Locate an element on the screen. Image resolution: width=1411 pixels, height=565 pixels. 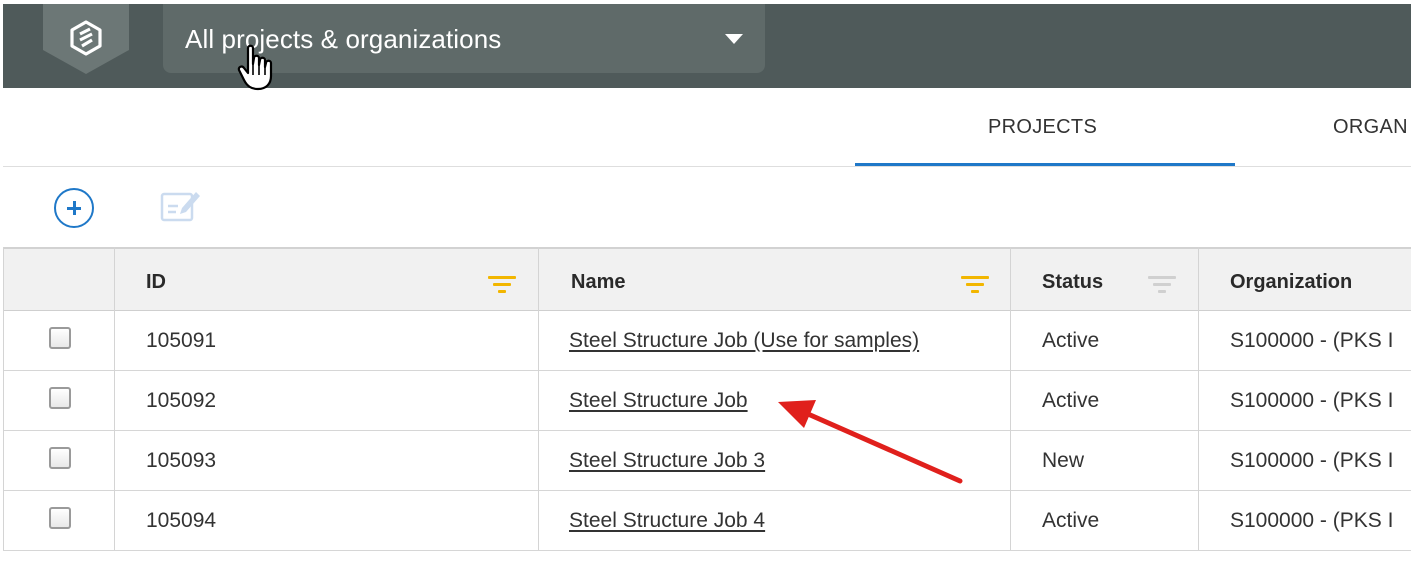
cell-id: 105094 is located at coordinates (181, 520).